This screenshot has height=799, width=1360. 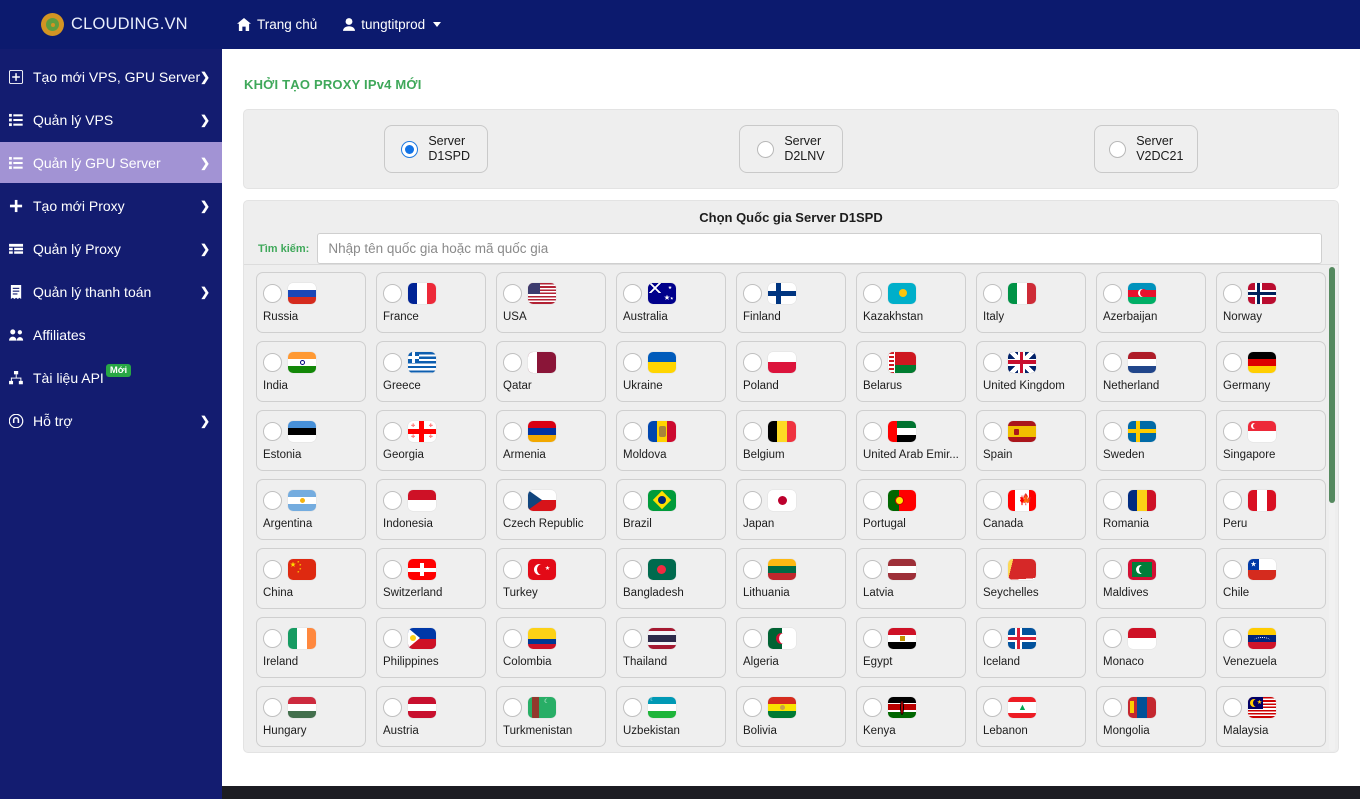 What do you see at coordinates (1151, 440) in the screenshot?
I see `country-card: Sweden` at bounding box center [1151, 440].